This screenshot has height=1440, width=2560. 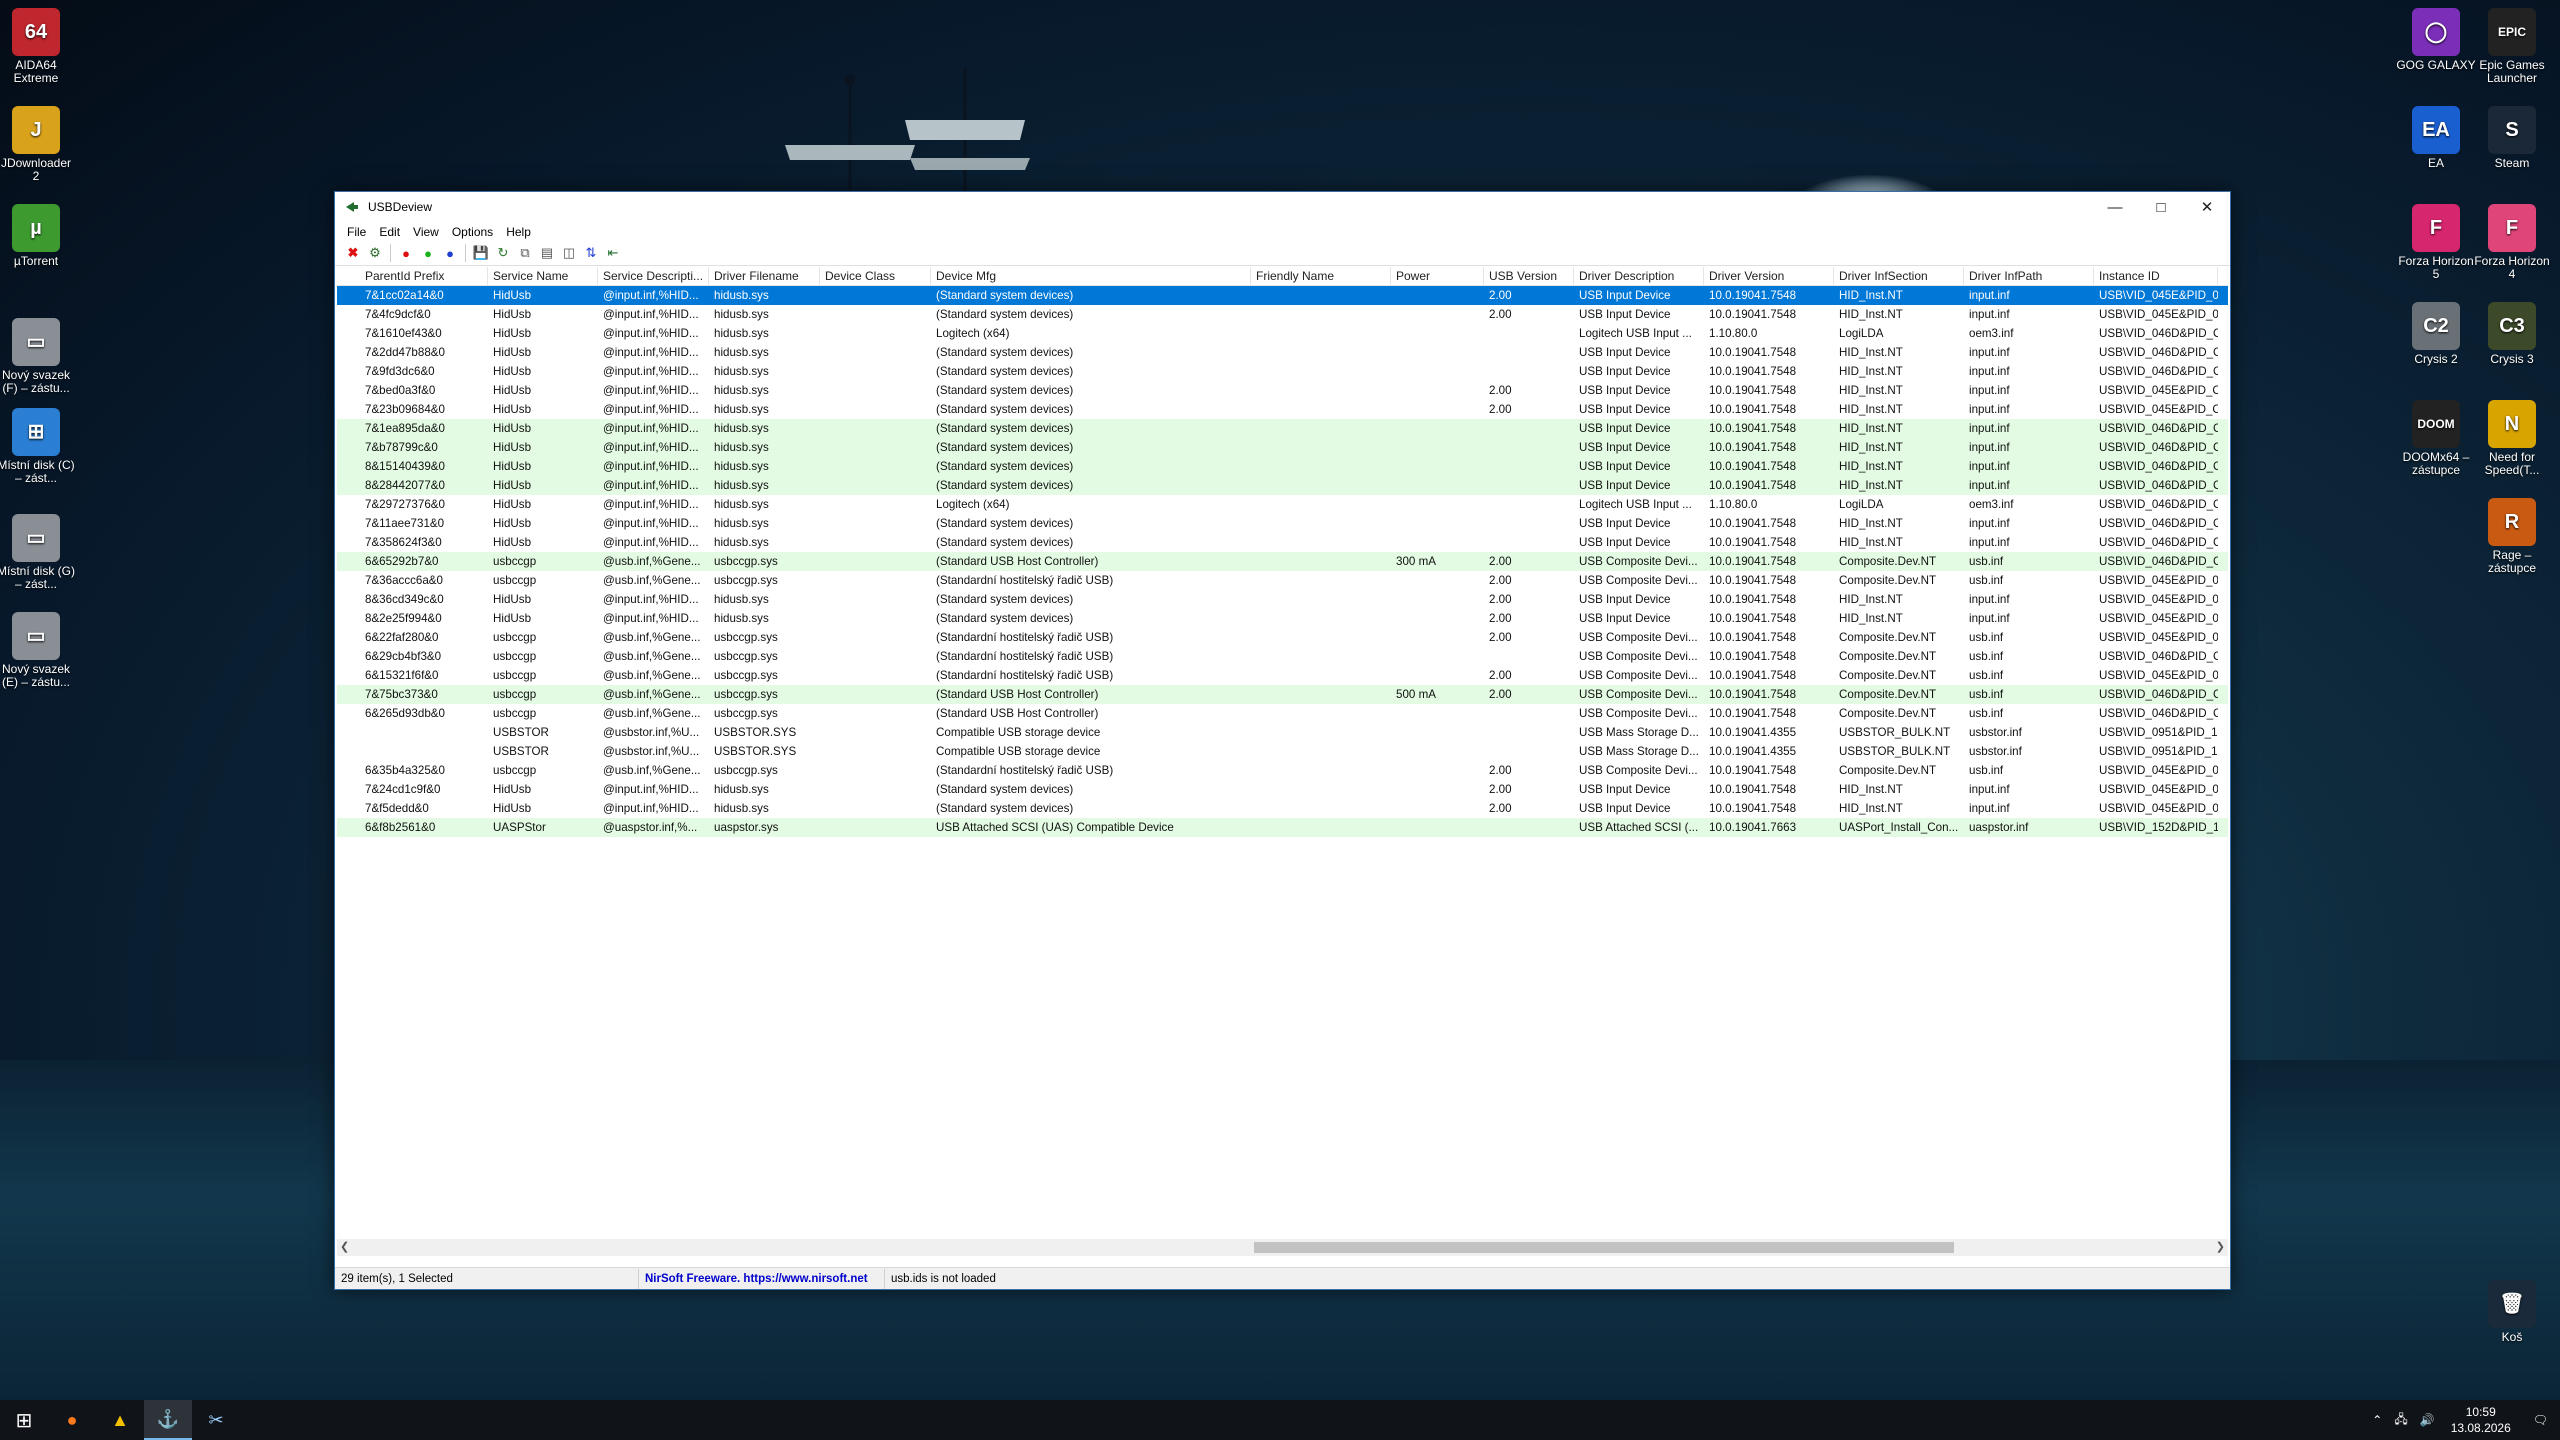 What do you see at coordinates (2161, 207) in the screenshot?
I see `maximize-button: □` at bounding box center [2161, 207].